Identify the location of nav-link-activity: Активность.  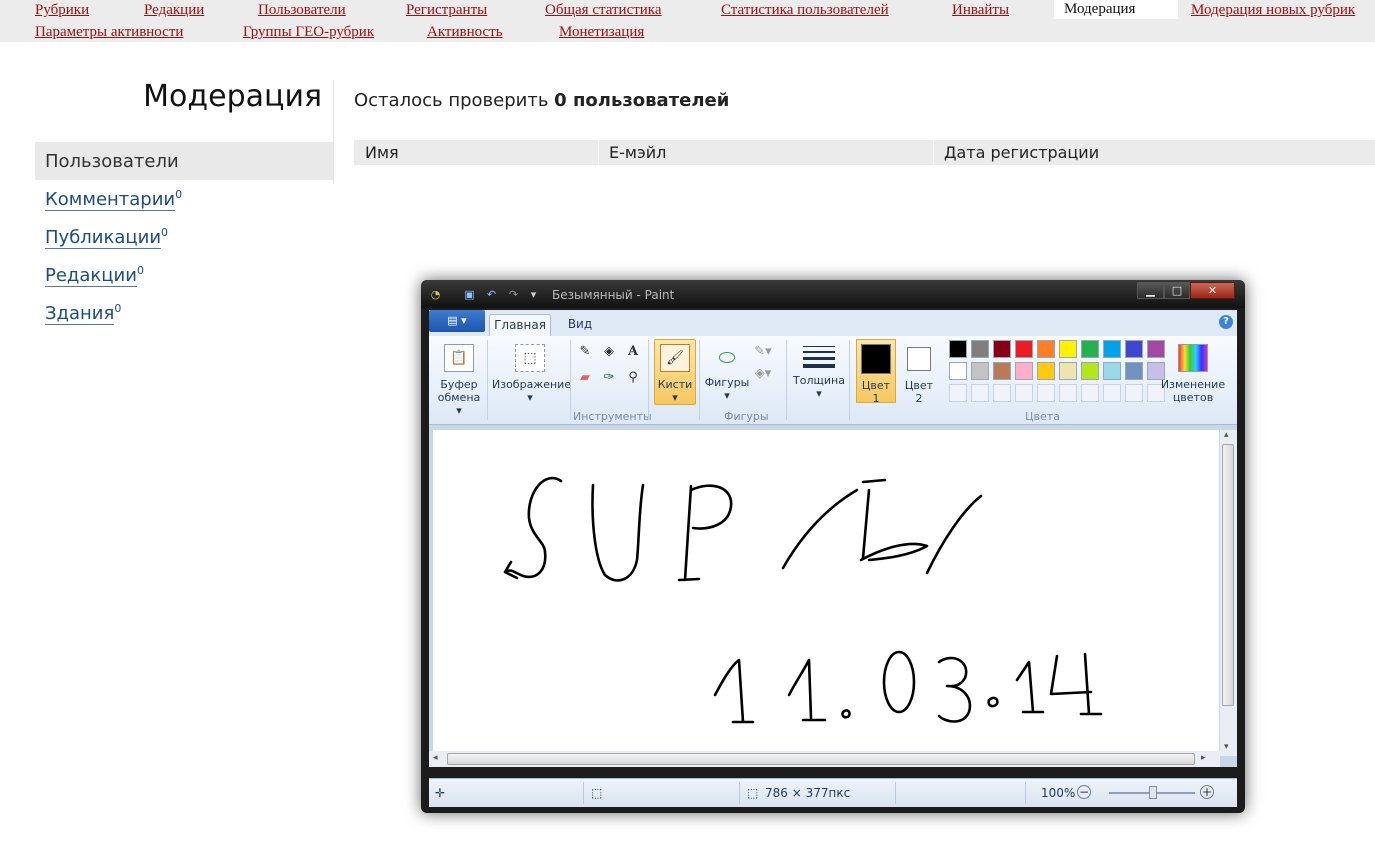
(465, 32).